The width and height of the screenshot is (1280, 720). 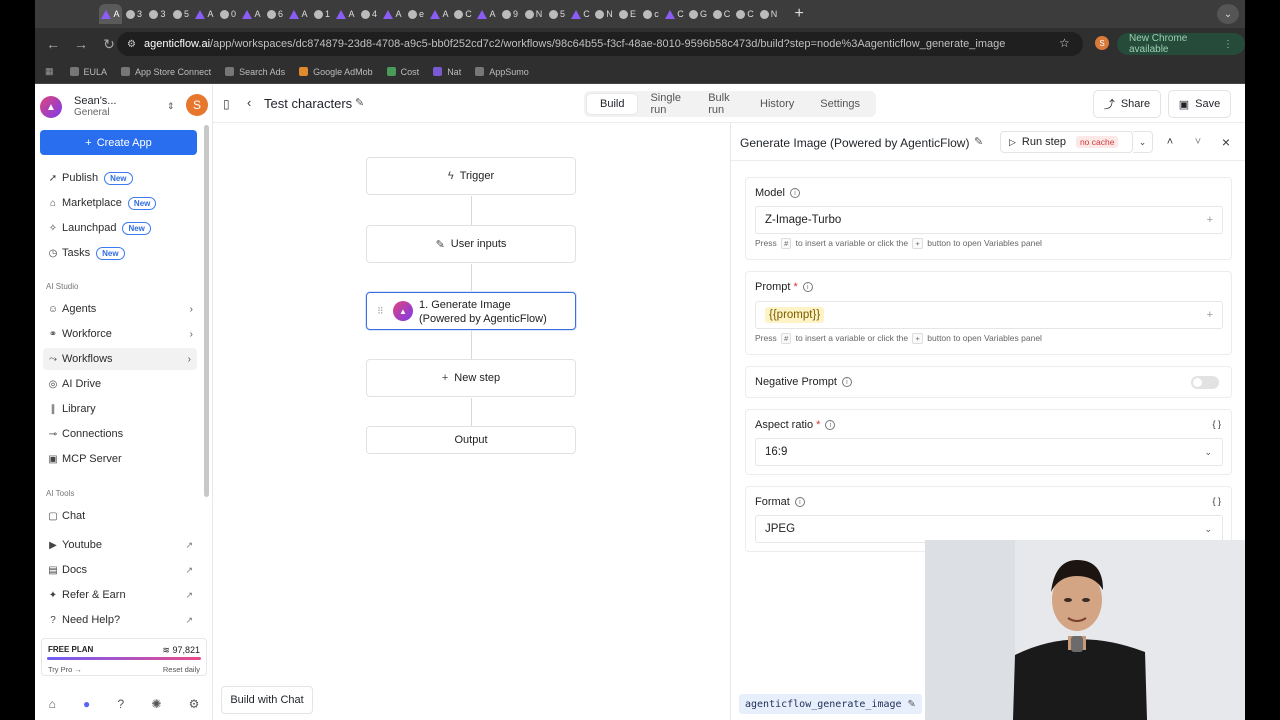 I want to click on bookmark-item: Google AdMob, so click(x=336, y=72).